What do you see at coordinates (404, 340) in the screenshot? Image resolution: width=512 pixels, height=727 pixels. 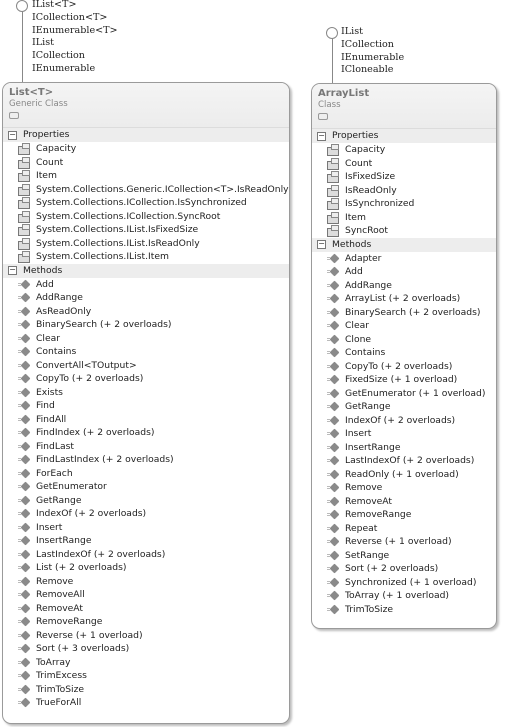 I see `method-item: Clone` at bounding box center [404, 340].